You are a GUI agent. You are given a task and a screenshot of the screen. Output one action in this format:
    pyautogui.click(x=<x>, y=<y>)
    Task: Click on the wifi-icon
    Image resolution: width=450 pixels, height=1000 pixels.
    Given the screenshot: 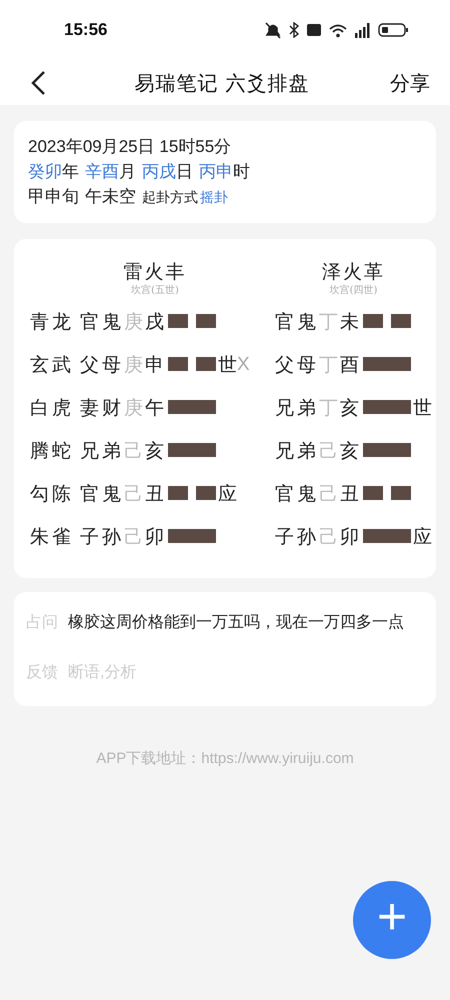 What is the action you would take?
    pyautogui.click(x=338, y=30)
    